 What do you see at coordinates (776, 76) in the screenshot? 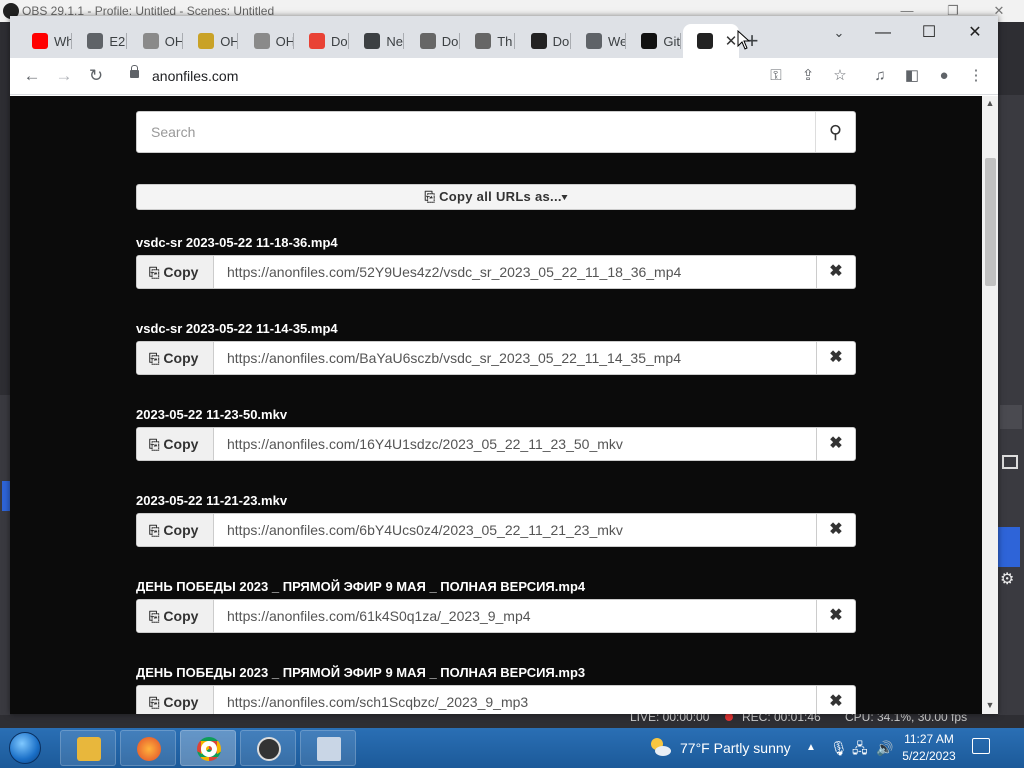
I see `key-icon: ⚿` at bounding box center [776, 76].